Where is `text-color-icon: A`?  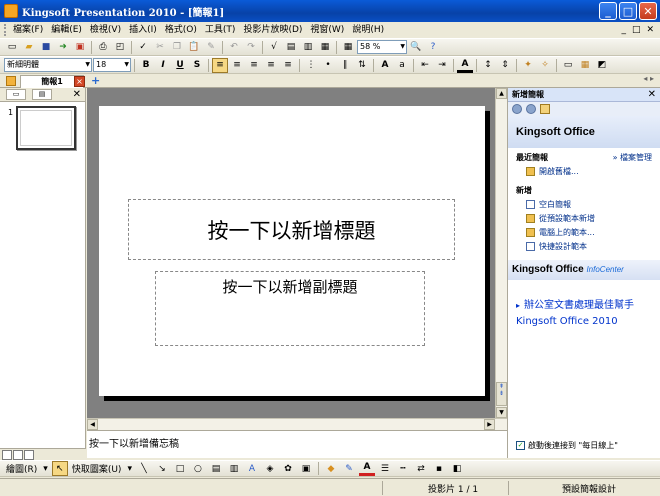
text-color-icon: A is located at coordinates (366, 468).